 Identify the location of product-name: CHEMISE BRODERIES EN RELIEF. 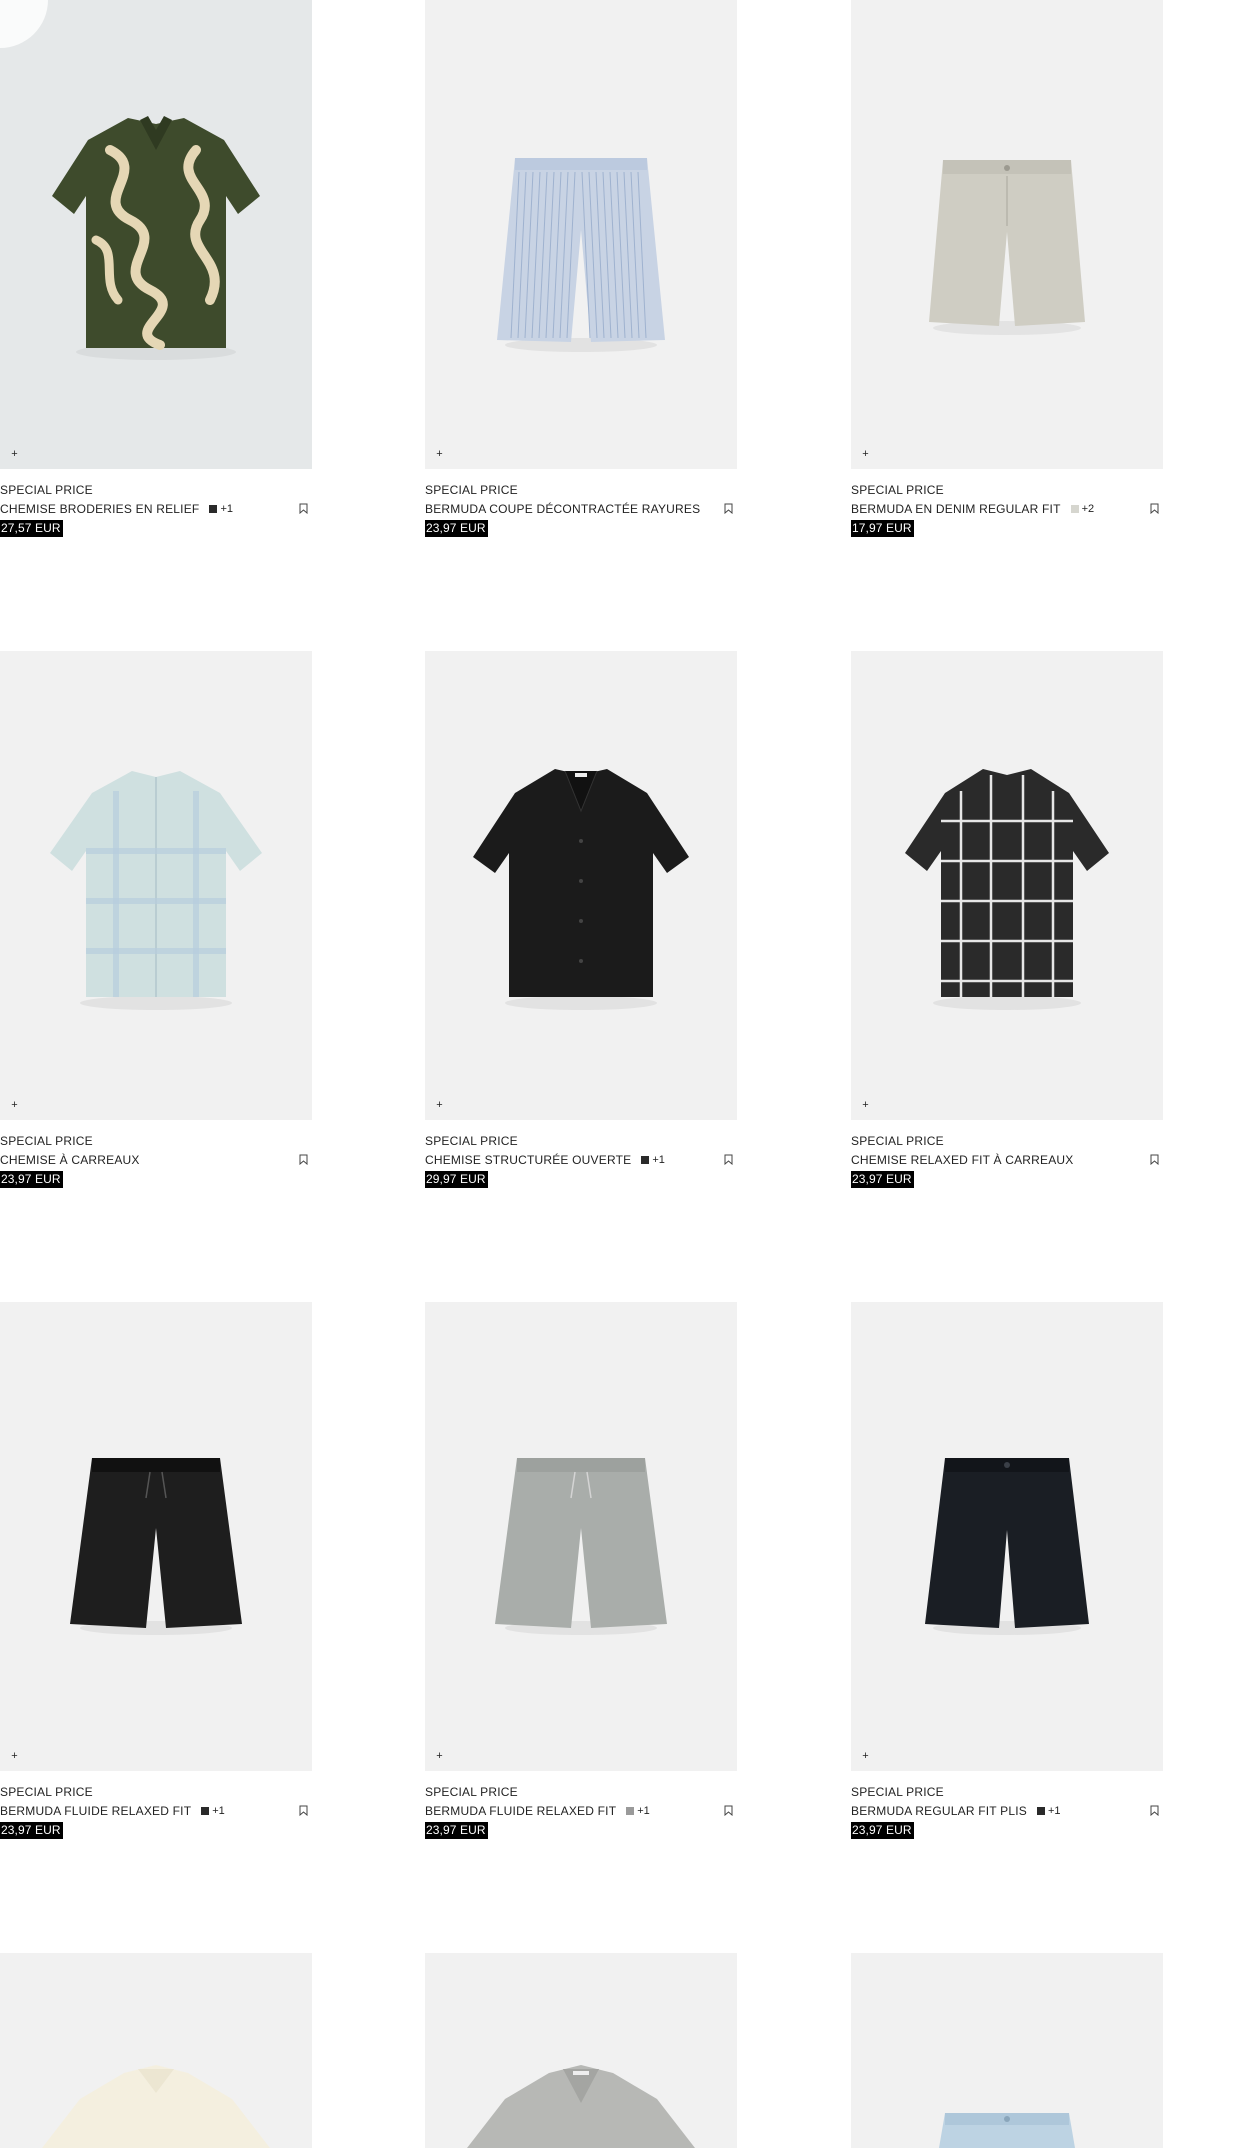
(99, 509).